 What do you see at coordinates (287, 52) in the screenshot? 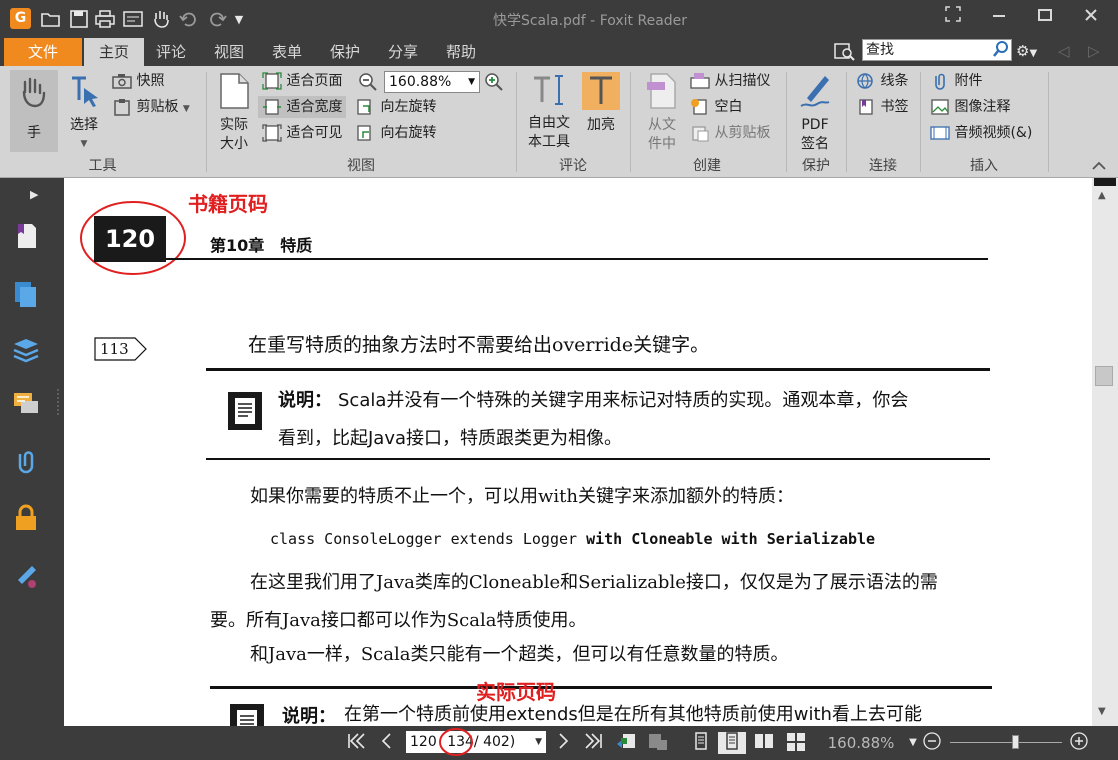
I see `tab-form: 表单` at bounding box center [287, 52].